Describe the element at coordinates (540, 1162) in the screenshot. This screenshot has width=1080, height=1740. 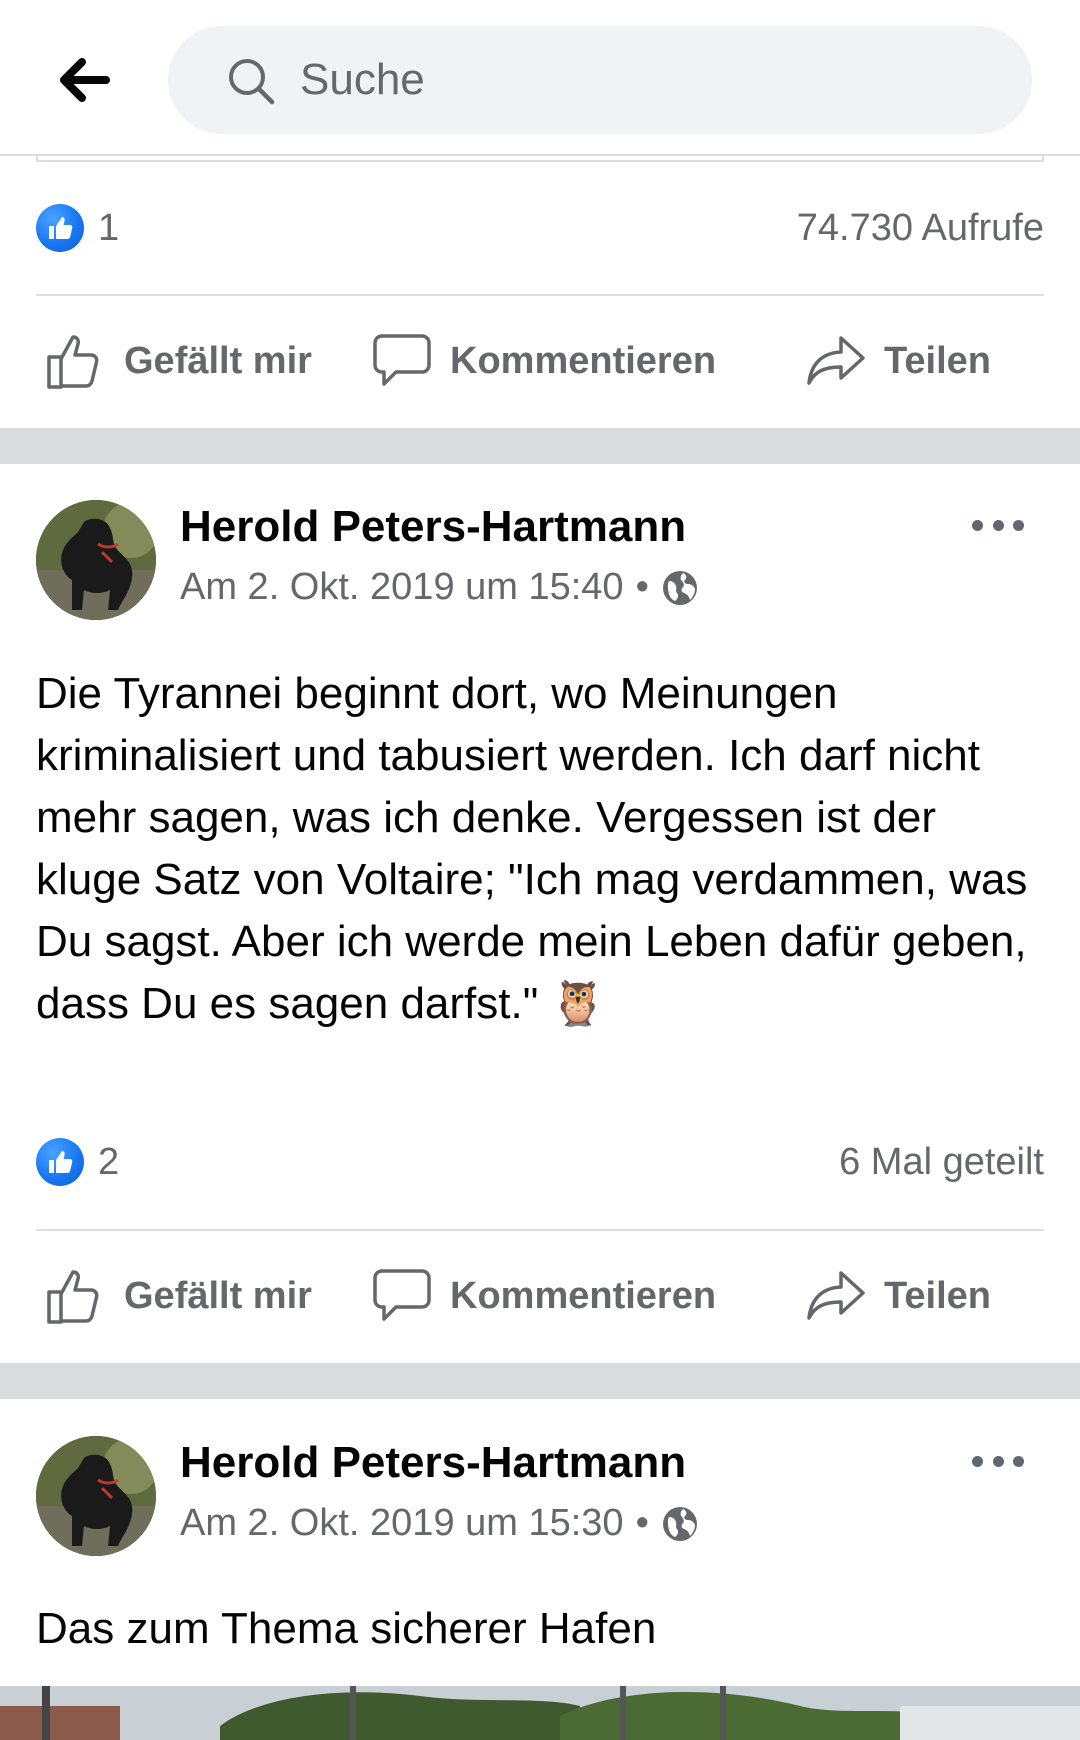
I see `post-reactions: 2 6 Mal geteilt` at that location.